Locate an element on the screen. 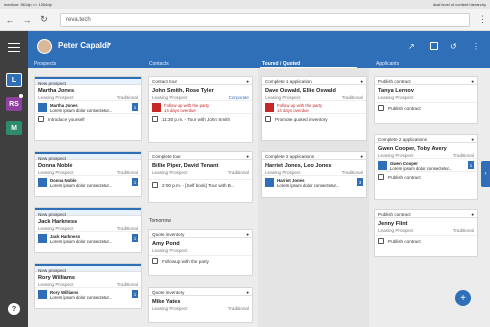  card-name: Gwen Cooper, Toby Avery is located at coordinates (412, 149).